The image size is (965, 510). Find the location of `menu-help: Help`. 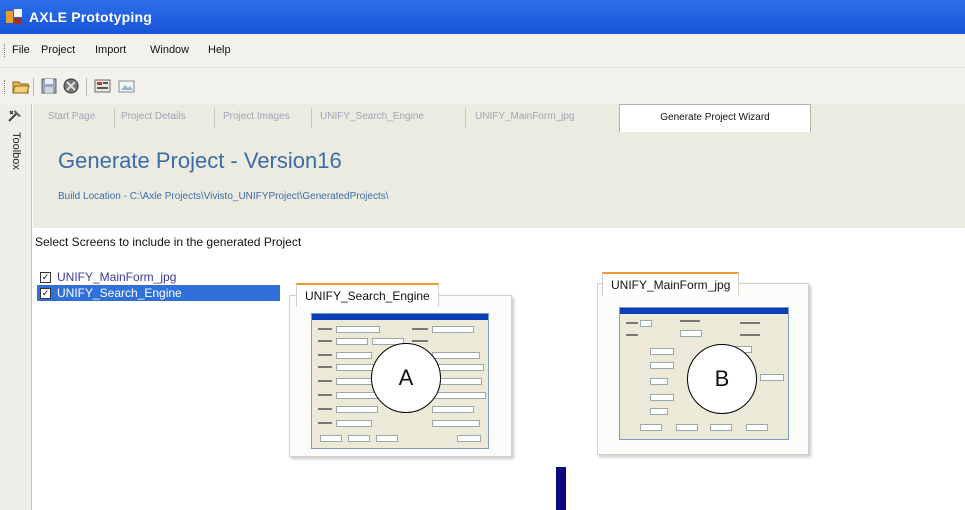

menu-help: Help is located at coordinates (219, 50).